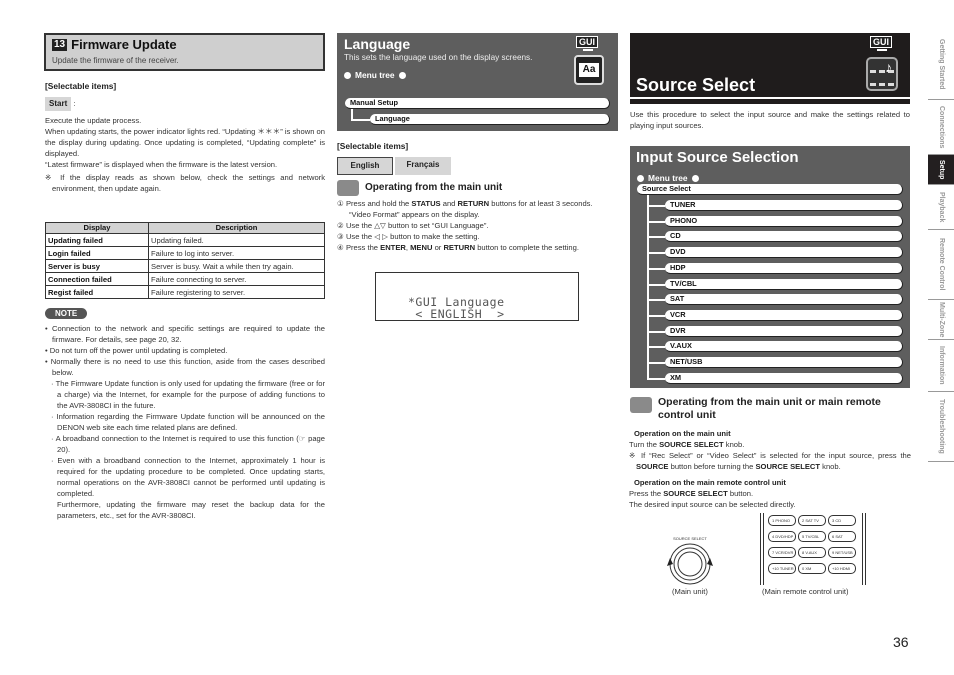 The width and height of the screenshot is (954, 675). What do you see at coordinates (97, 253) in the screenshot?
I see `display-cell: Login failed` at bounding box center [97, 253].